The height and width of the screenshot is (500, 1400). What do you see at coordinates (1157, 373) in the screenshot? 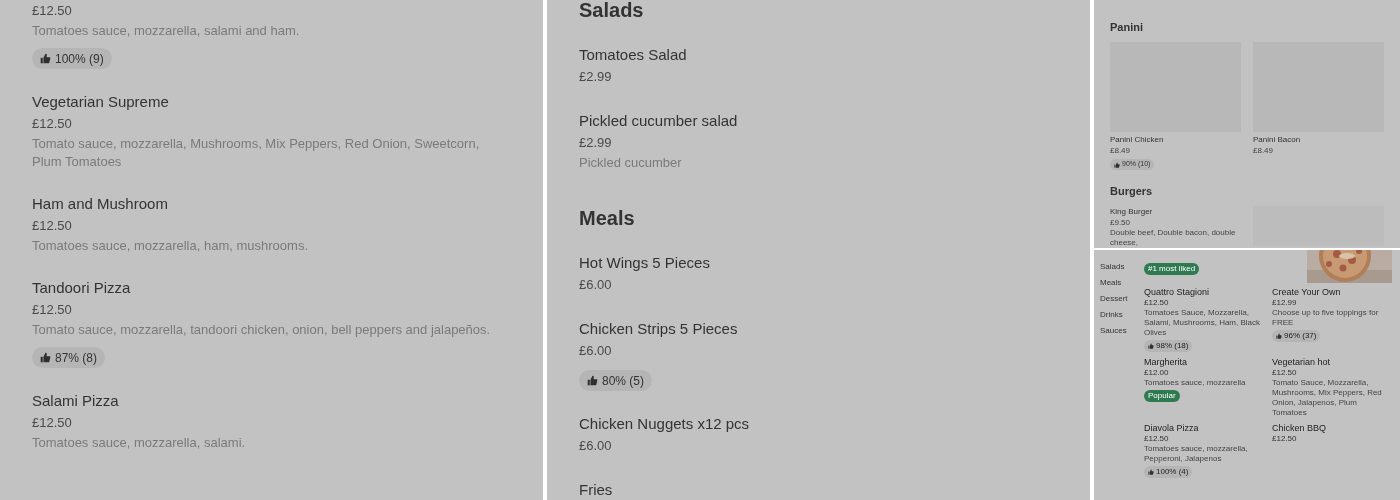
I see `item-price: £12.00` at bounding box center [1157, 373].